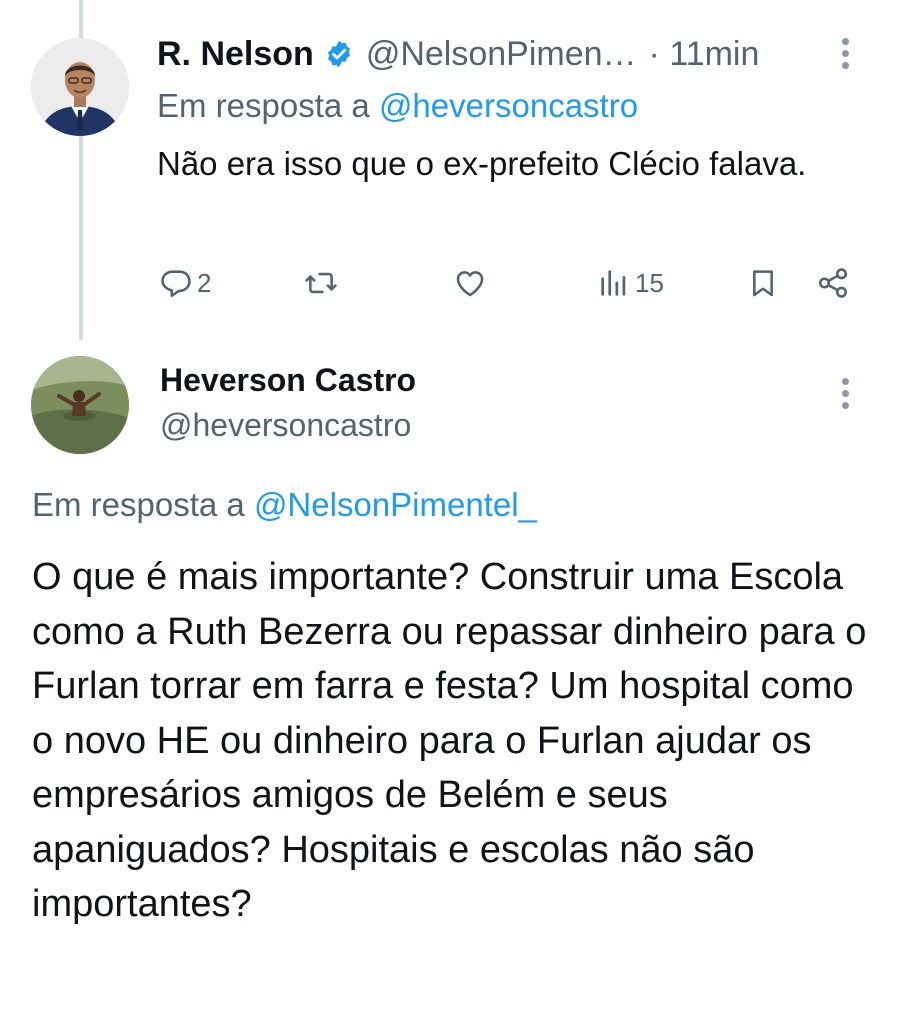  I want to click on reply-context-mention: @NelsonPimentel_, so click(395, 504).